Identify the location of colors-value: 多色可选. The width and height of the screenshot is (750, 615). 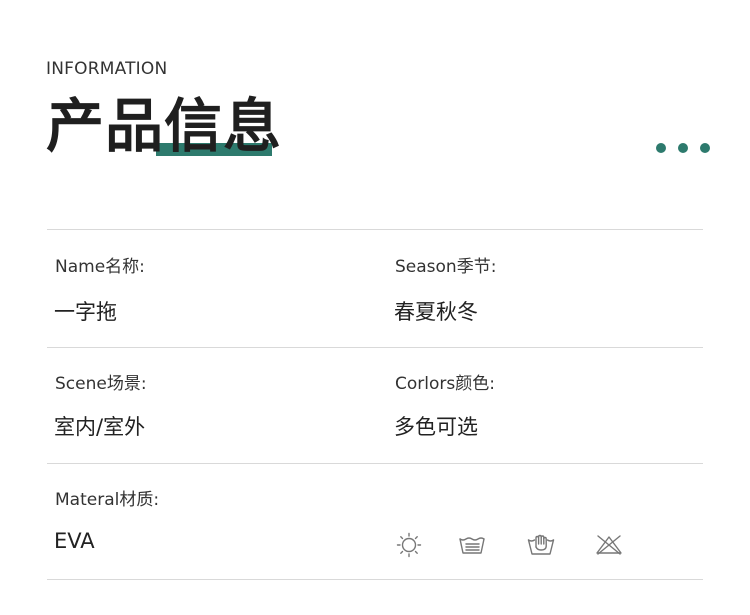
(436, 427).